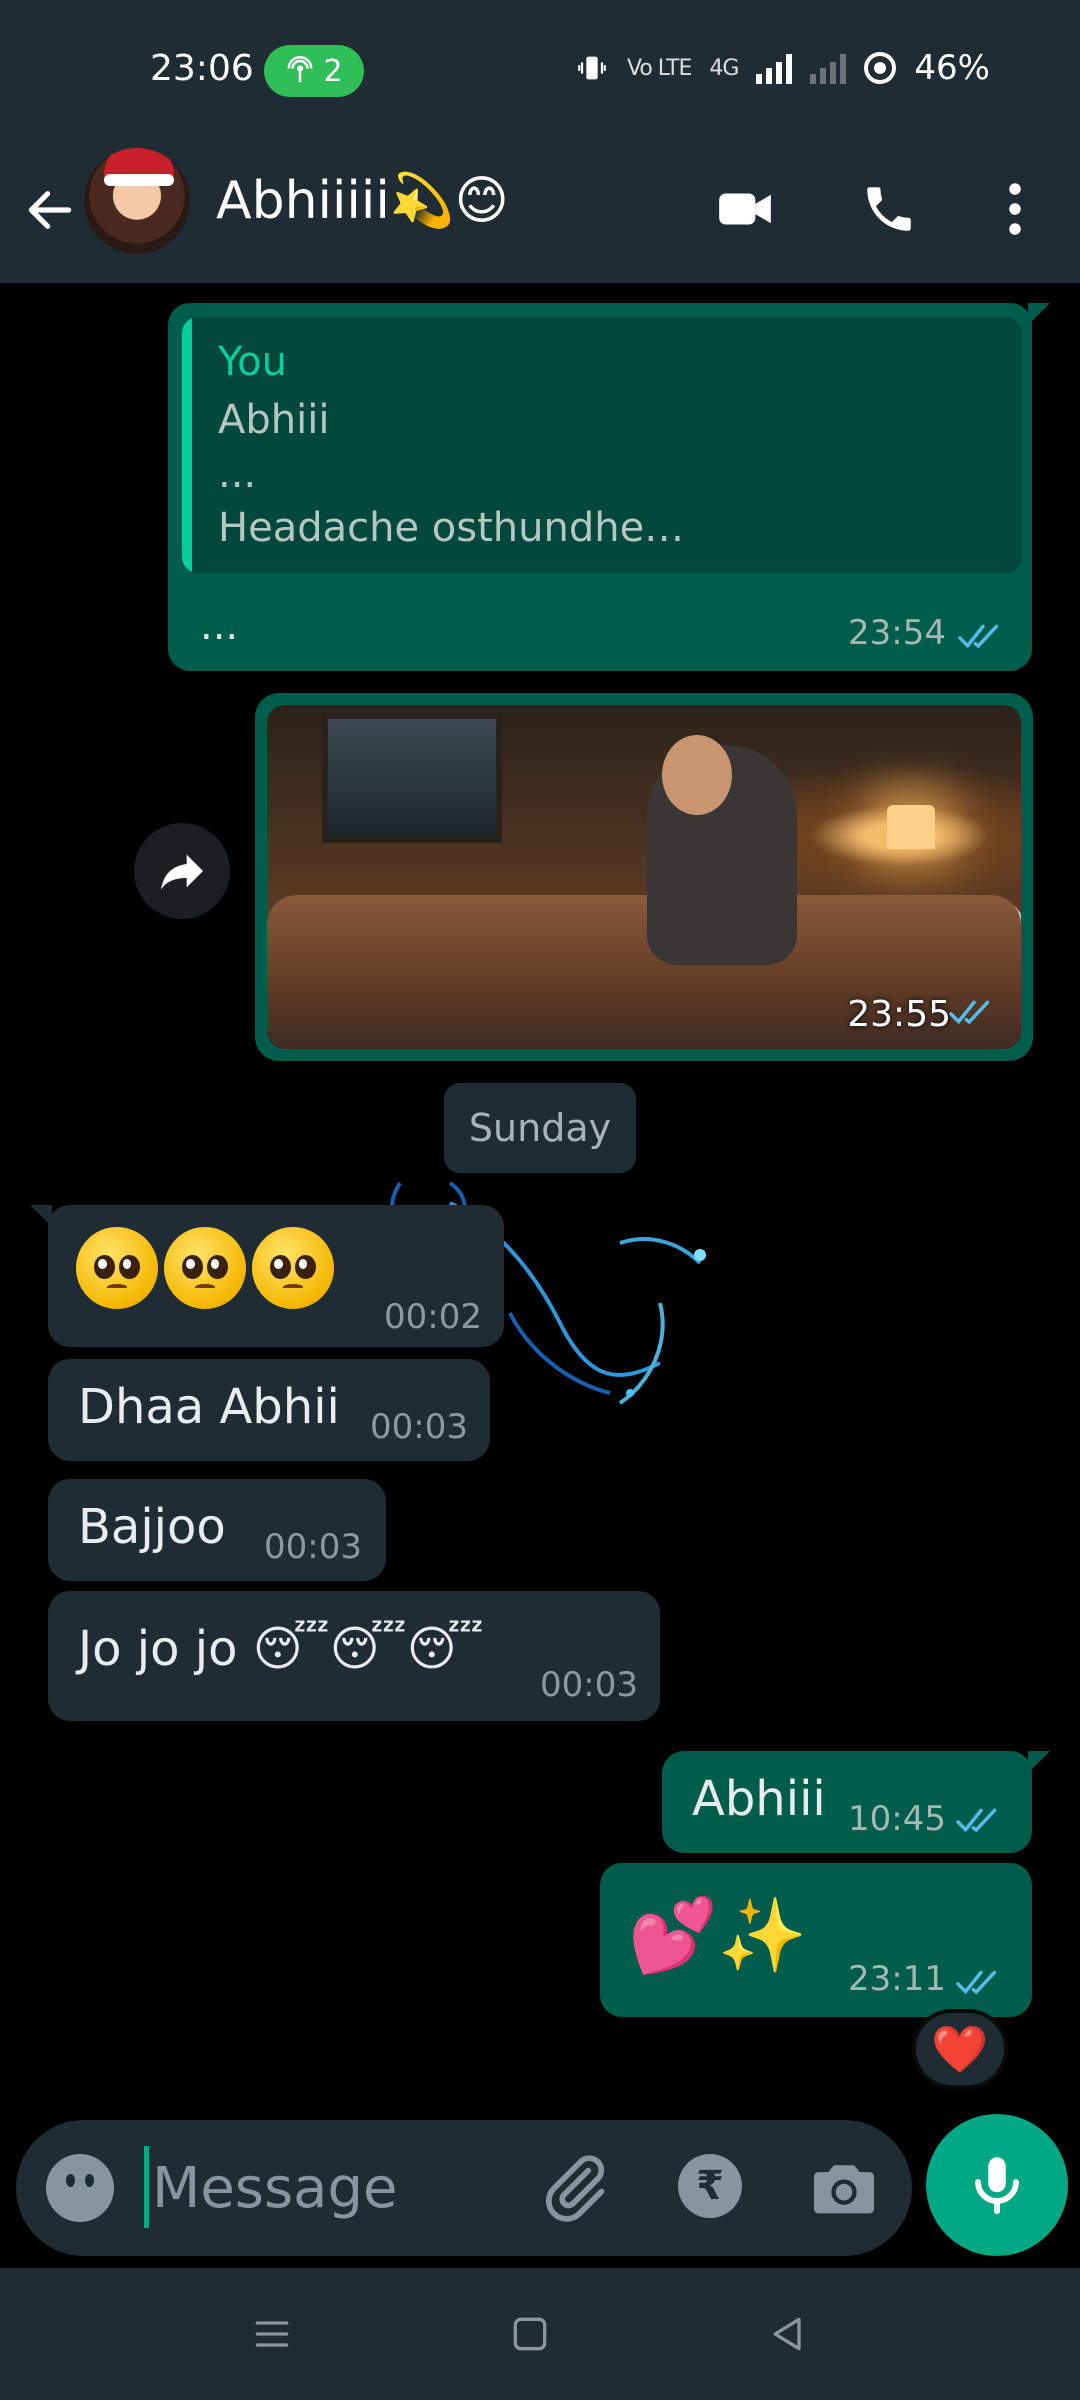  What do you see at coordinates (718, 1935) in the screenshot?
I see `message-text: 💕✨` at bounding box center [718, 1935].